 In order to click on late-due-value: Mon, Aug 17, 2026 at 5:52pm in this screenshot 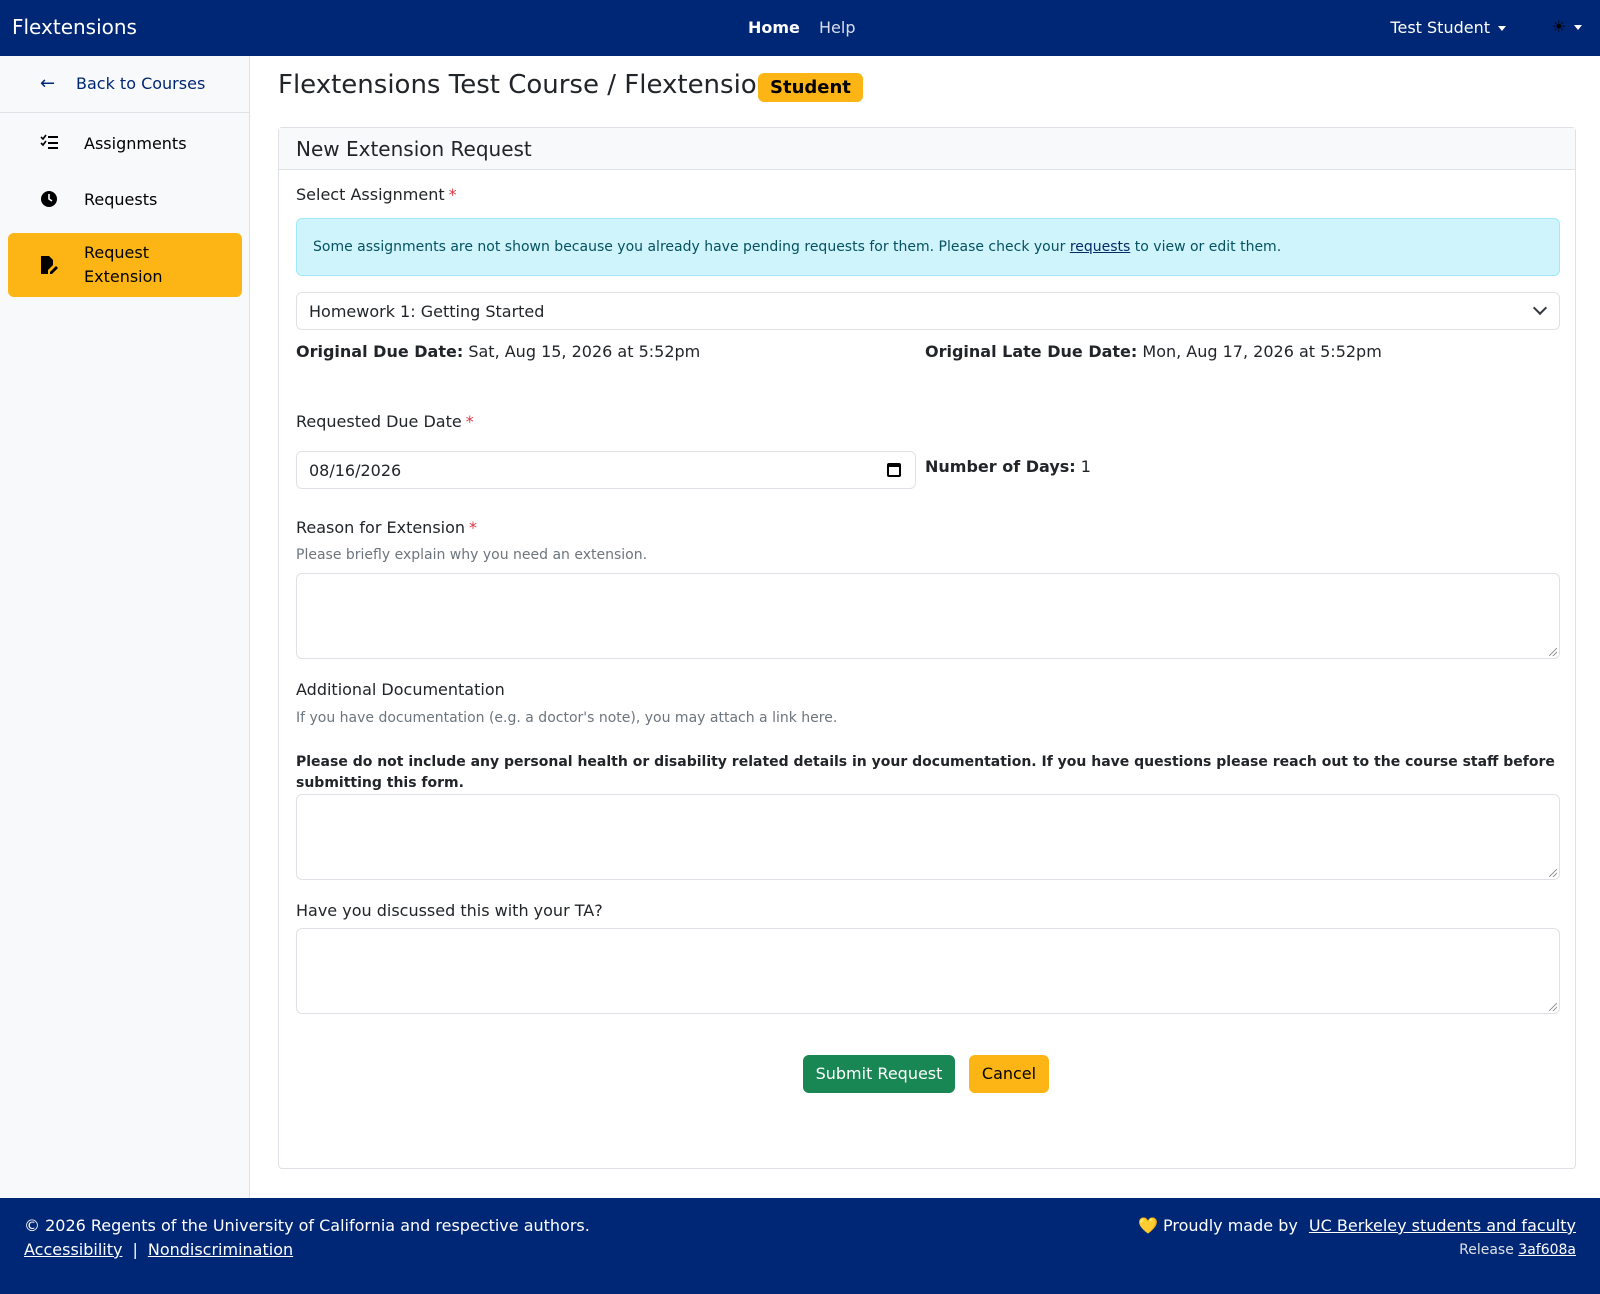, I will do `click(1262, 351)`.